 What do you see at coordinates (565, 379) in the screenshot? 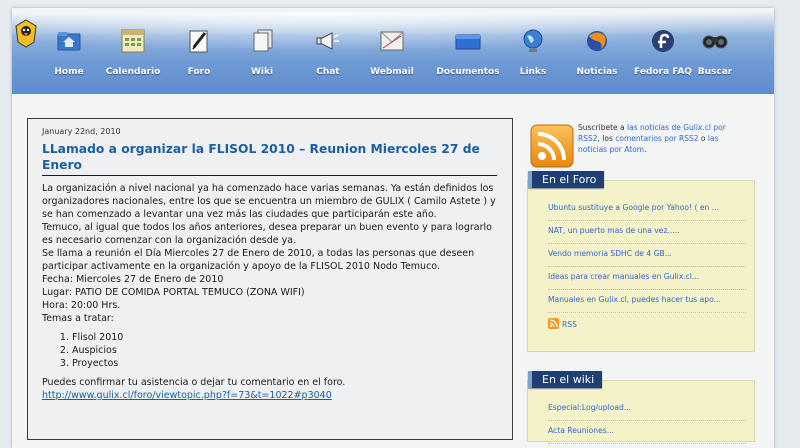
I see `widget-title: En el wiki` at bounding box center [565, 379].